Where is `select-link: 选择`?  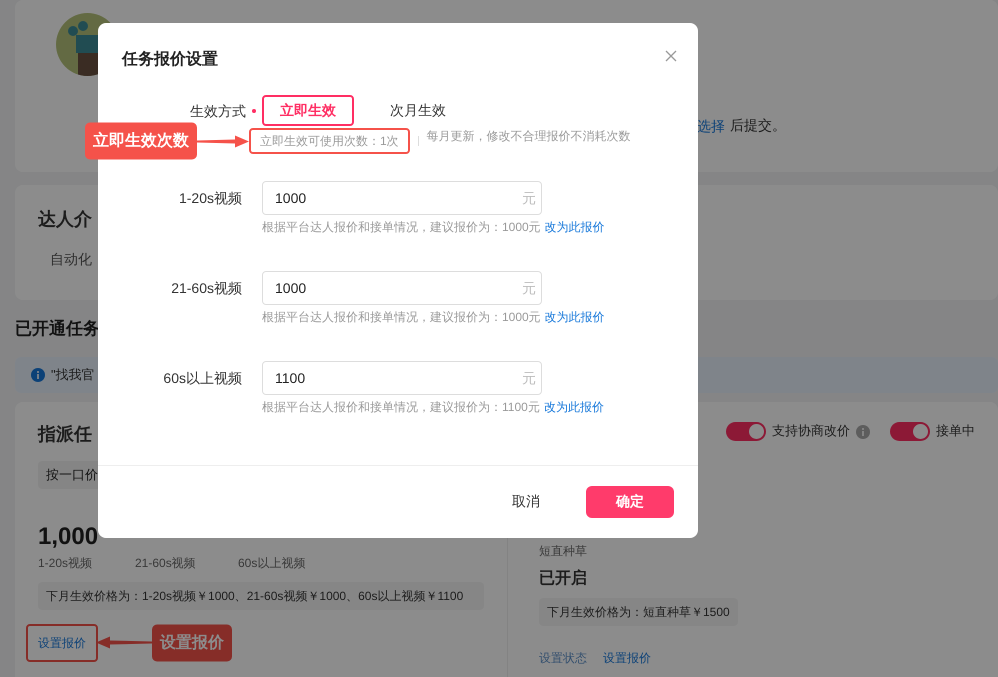 select-link: 选择 is located at coordinates (711, 126).